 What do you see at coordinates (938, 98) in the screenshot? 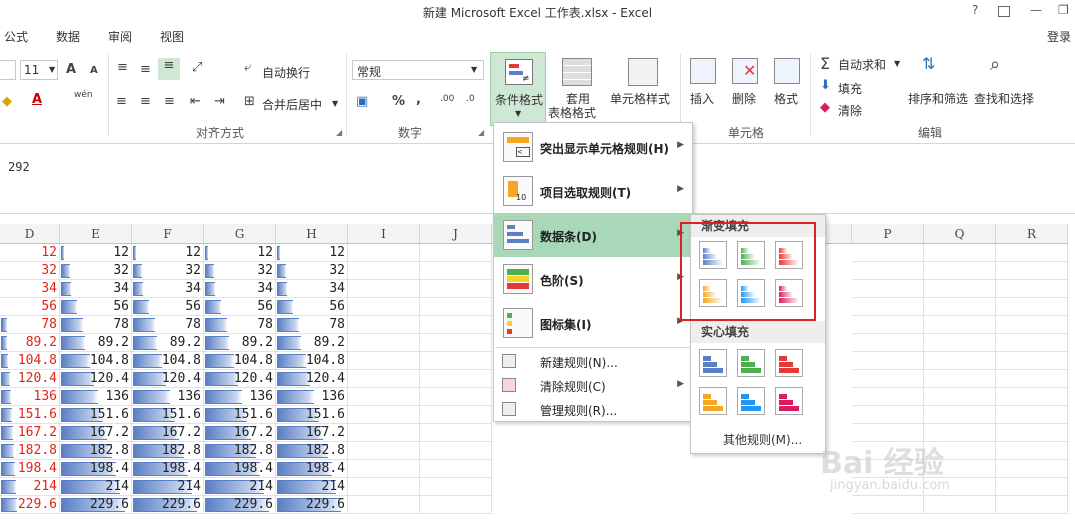
I see `sort-filter-button: 排序和筛选` at bounding box center [938, 98].